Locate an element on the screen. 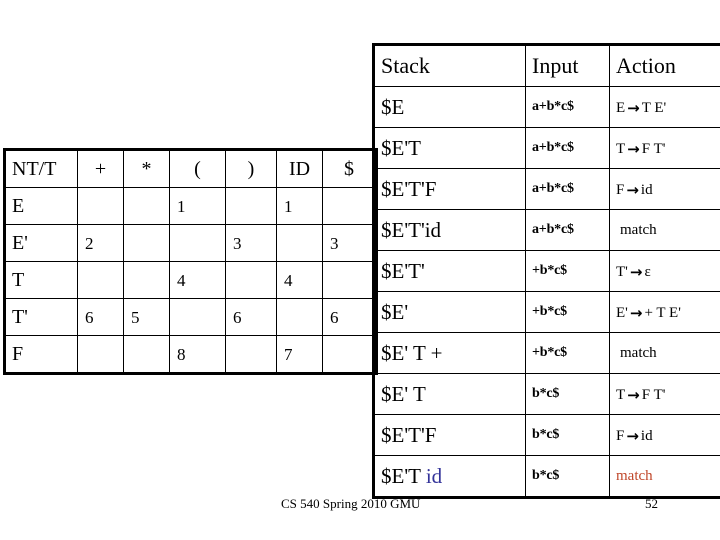 The width and height of the screenshot is (720, 540). trace-header-input: Input is located at coordinates (567, 65).